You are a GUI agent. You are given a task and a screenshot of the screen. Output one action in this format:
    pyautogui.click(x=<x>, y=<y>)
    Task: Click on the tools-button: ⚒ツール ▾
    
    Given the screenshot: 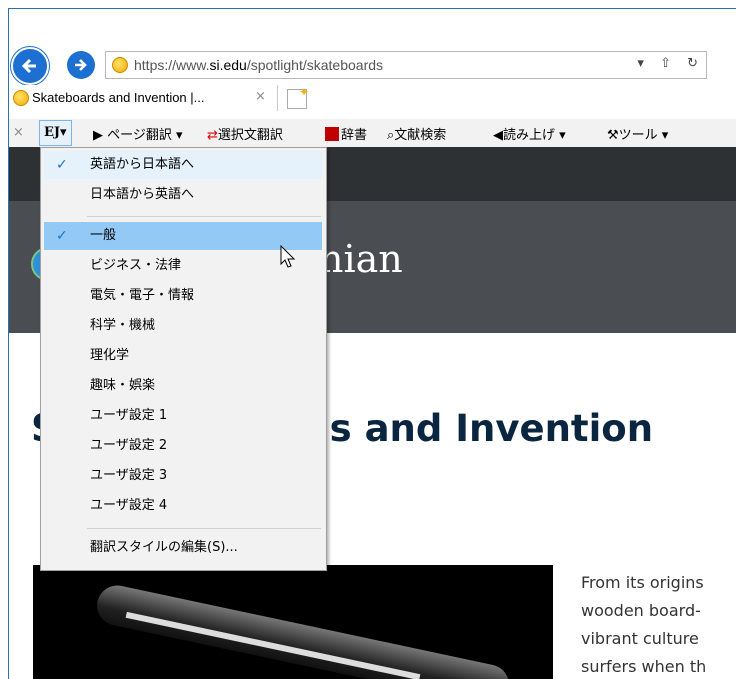 What is the action you would take?
    pyautogui.click(x=637, y=133)
    